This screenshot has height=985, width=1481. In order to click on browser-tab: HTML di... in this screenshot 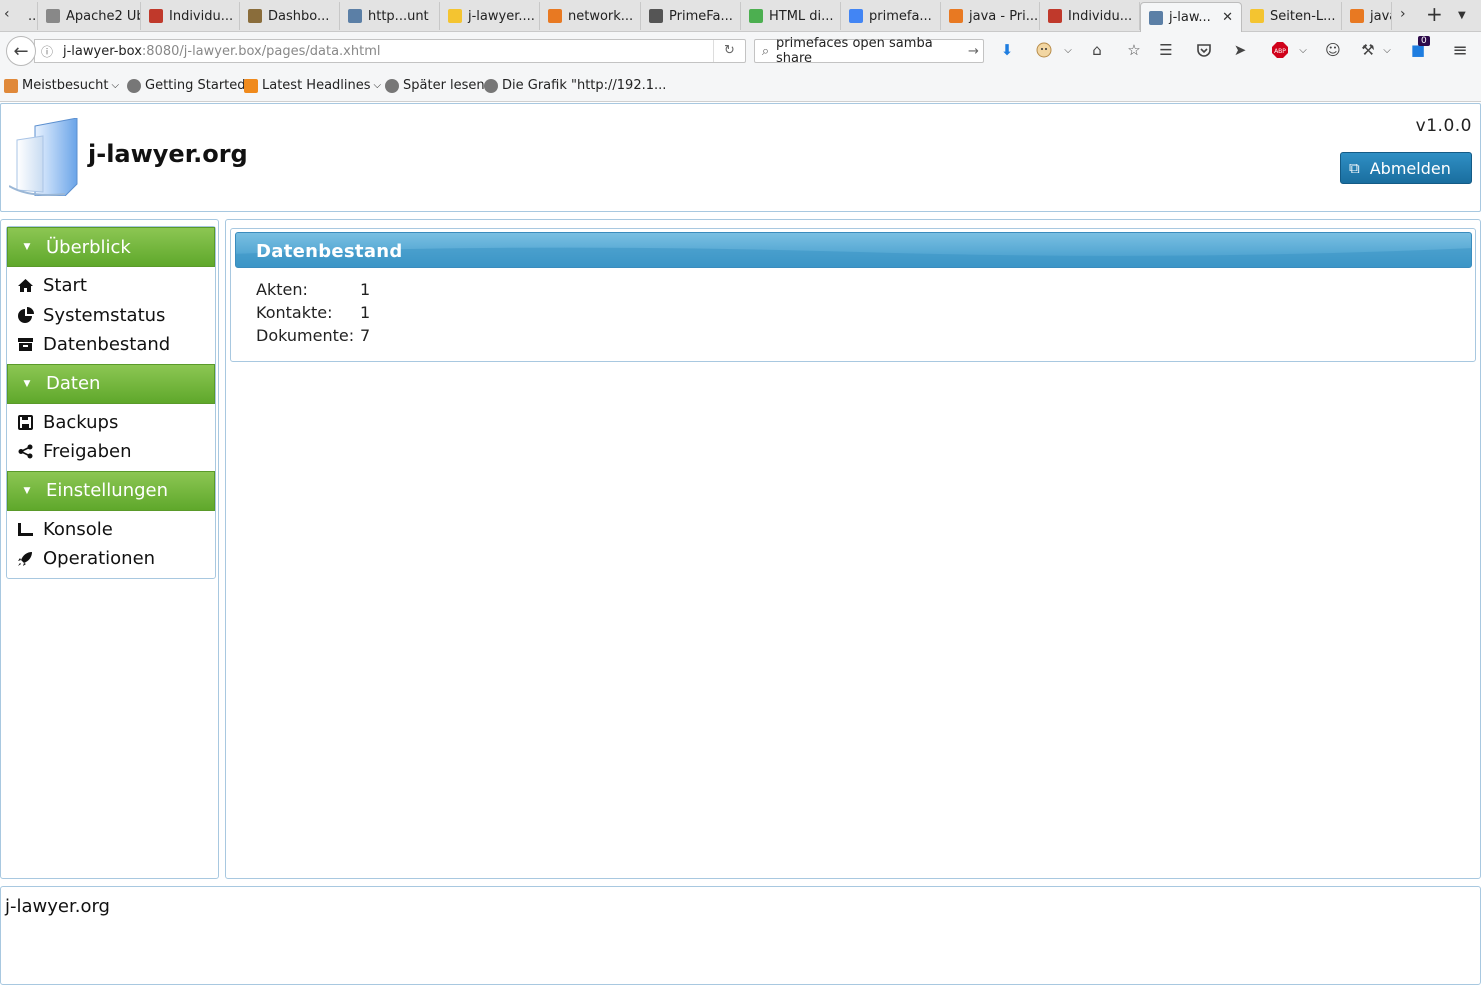, I will do `click(791, 16)`.